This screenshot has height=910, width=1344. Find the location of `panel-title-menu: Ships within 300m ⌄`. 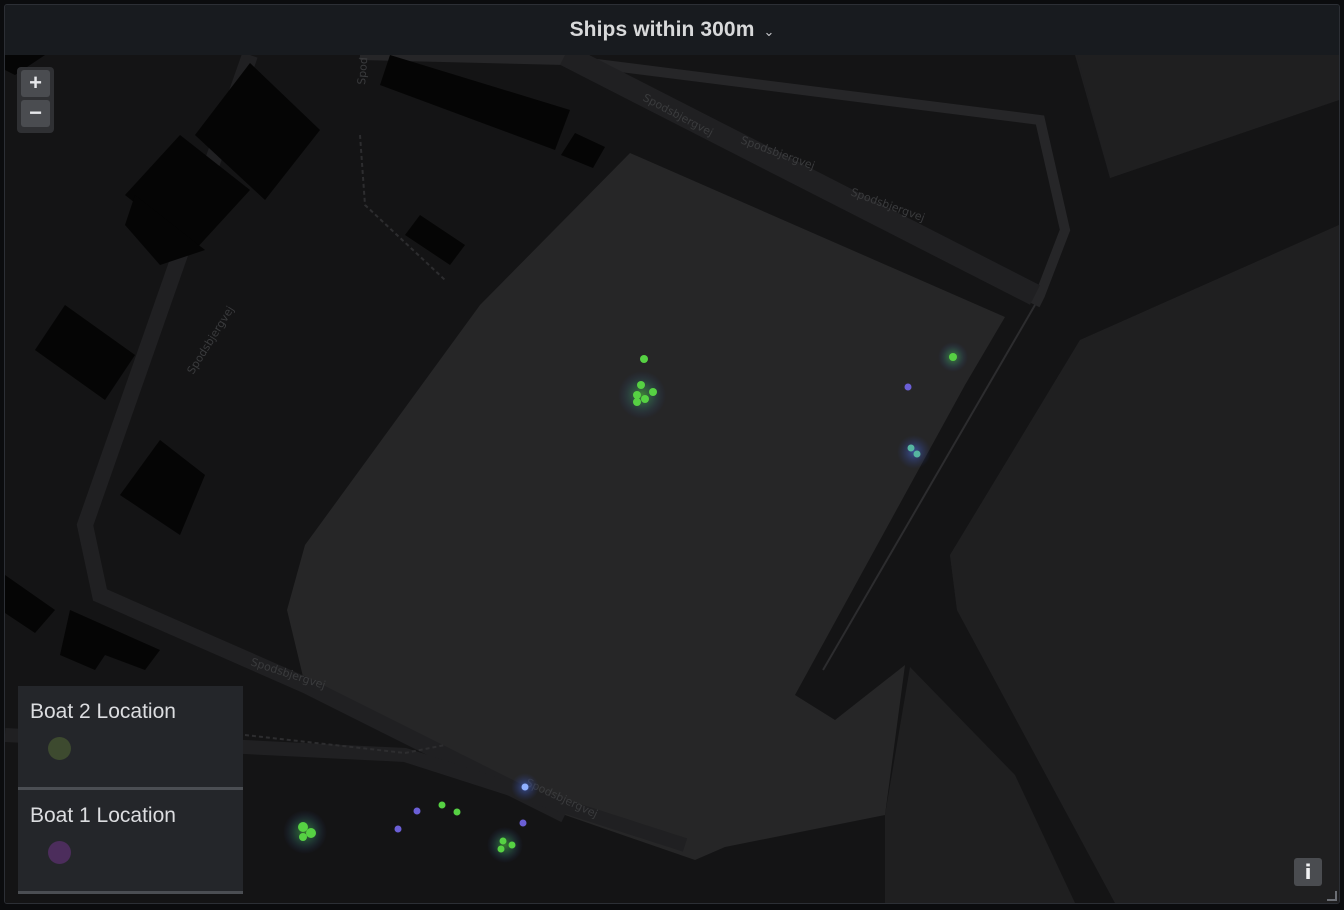

panel-title-menu: Ships within 300m ⌄ is located at coordinates (672, 30).